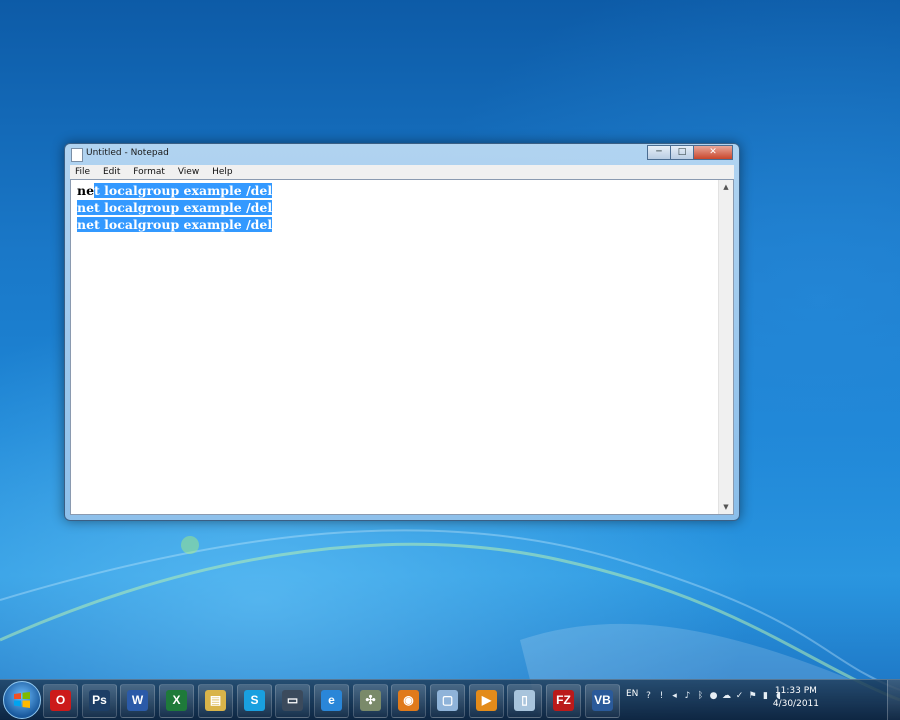  Describe the element at coordinates (682, 152) in the screenshot. I see `maximize-button: □` at that location.